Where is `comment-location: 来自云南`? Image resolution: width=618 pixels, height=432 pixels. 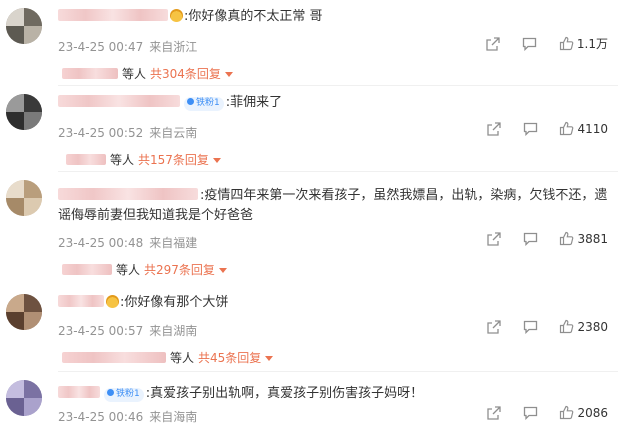
comment-location: 来自云南 is located at coordinates (173, 133).